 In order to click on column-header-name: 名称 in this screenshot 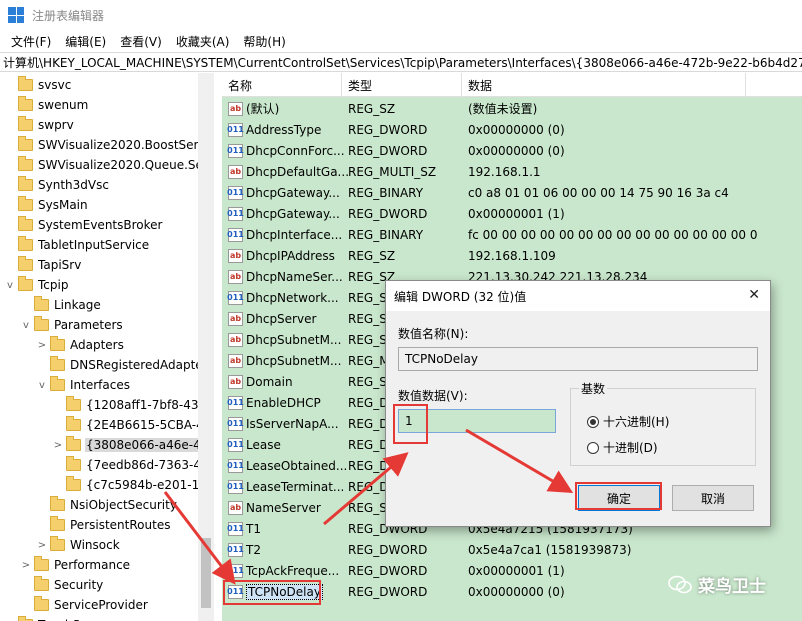, I will do `click(282, 85)`.